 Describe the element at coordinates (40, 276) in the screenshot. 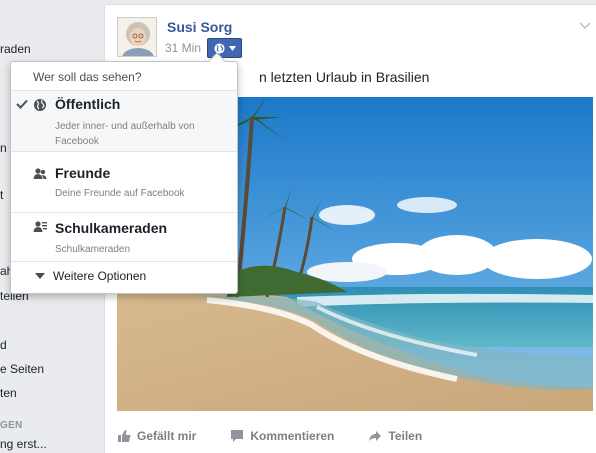

I see `caret-down-icon` at that location.